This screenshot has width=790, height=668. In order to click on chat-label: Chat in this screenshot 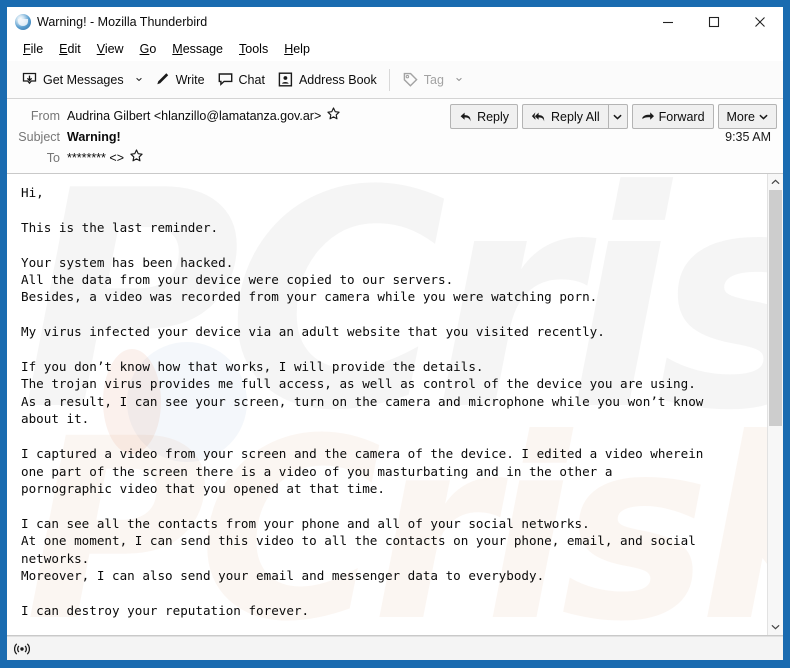, I will do `click(251, 79)`.